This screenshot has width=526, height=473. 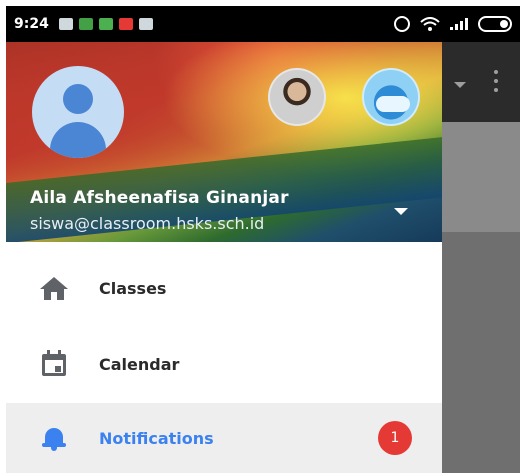 I want to click on account-switcher-chevron-icon, so click(x=401, y=211).